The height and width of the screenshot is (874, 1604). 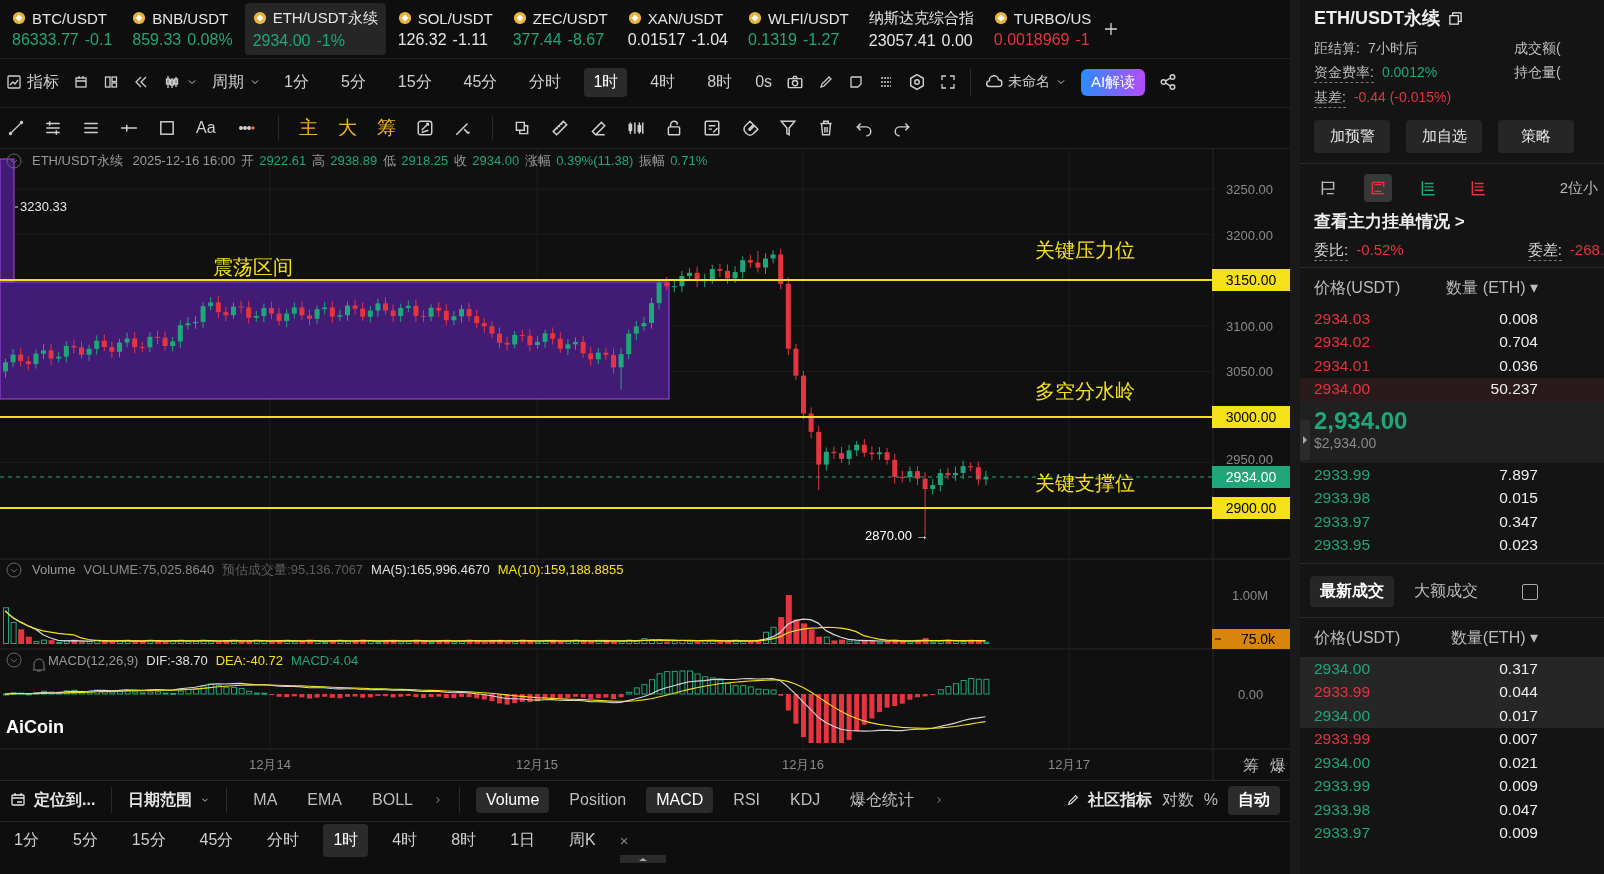 What do you see at coordinates (559, 127) in the screenshot?
I see `ruler-icon` at bounding box center [559, 127].